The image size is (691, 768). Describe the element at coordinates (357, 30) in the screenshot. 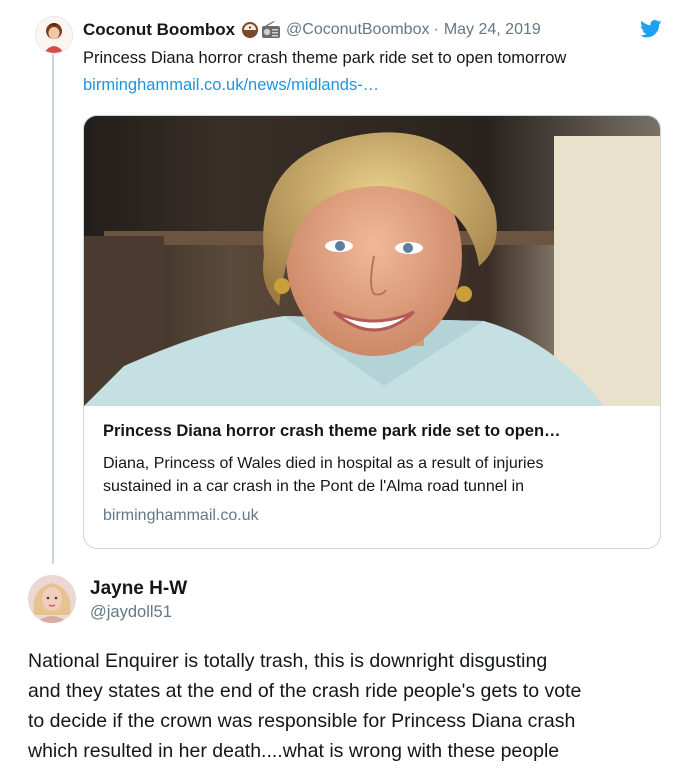

I see `quoted-handle: @CoconutBoombox` at that location.